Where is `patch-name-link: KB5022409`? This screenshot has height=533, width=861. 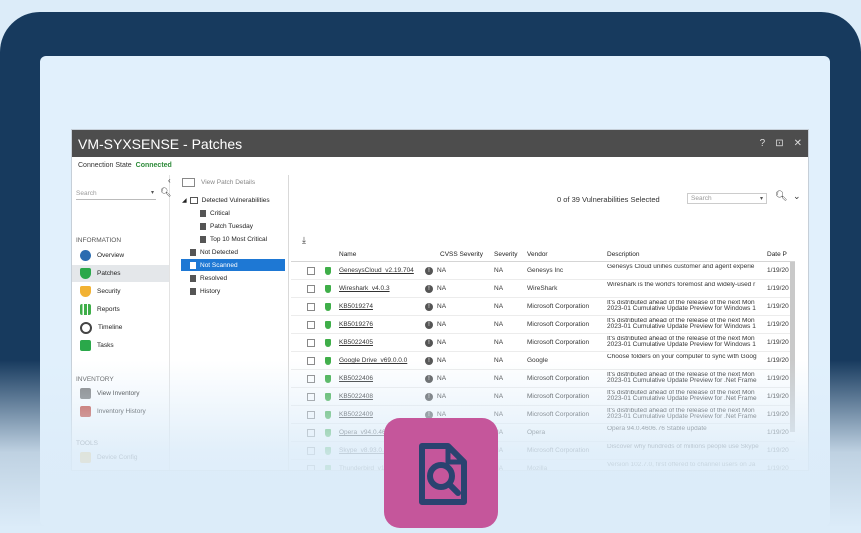
patch-name-link: KB5022409 is located at coordinates (381, 414).